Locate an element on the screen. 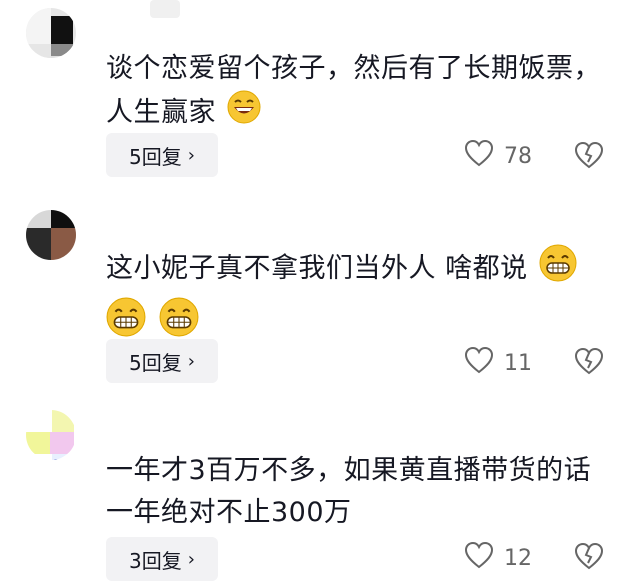  like-button: 11 is located at coordinates (498, 363).